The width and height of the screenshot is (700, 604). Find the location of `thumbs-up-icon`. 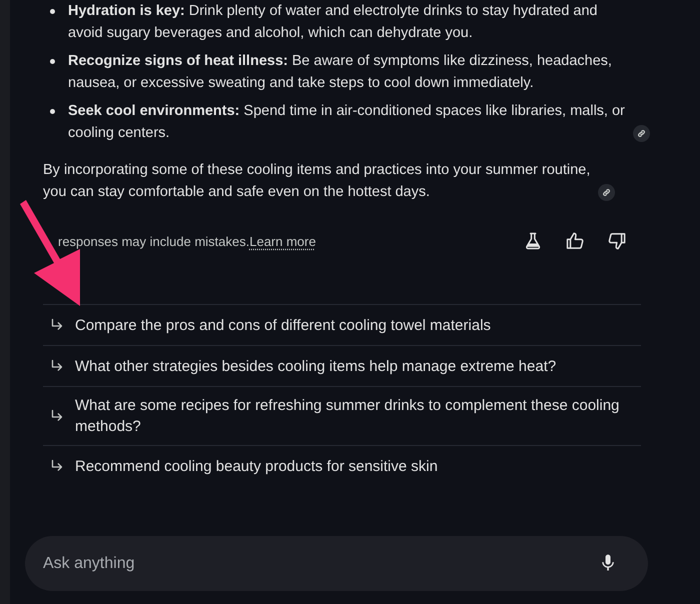

thumbs-up-icon is located at coordinates (575, 241).